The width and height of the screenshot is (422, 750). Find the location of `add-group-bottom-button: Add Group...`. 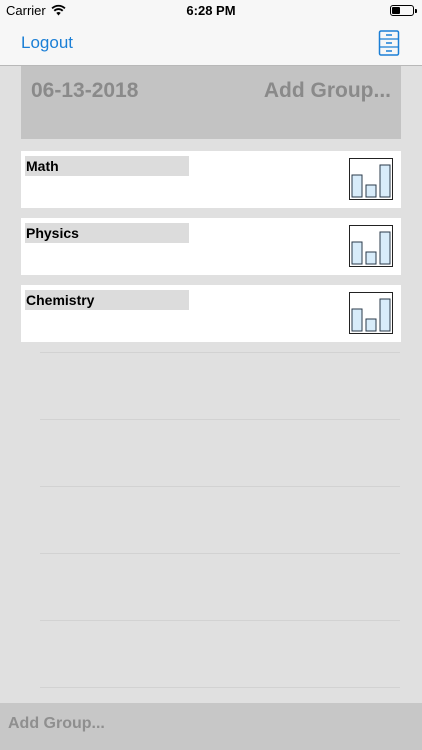

add-group-bottom-button: Add Group... is located at coordinates (56, 724).